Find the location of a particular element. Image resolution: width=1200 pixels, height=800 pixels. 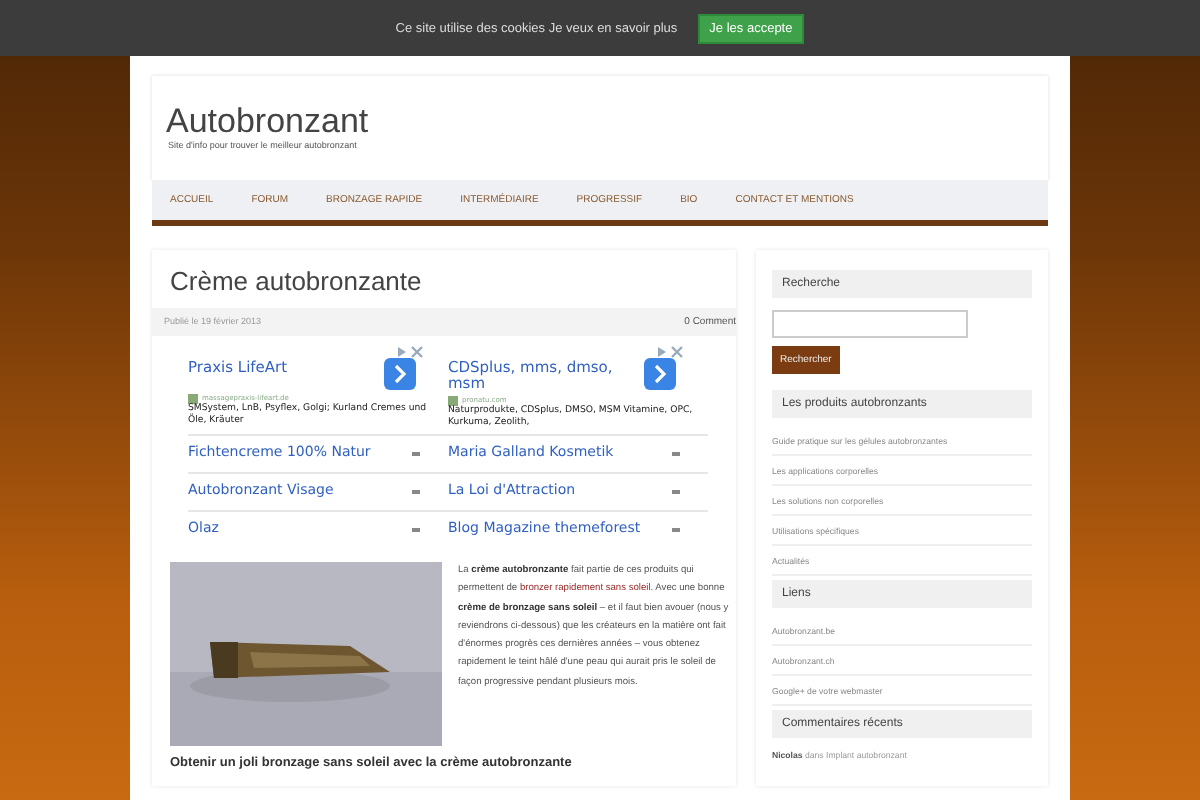

search-field is located at coordinates (870, 324).